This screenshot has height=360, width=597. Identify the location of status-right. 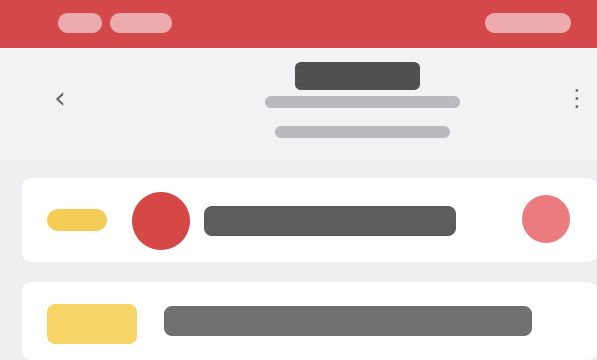
(532, 23).